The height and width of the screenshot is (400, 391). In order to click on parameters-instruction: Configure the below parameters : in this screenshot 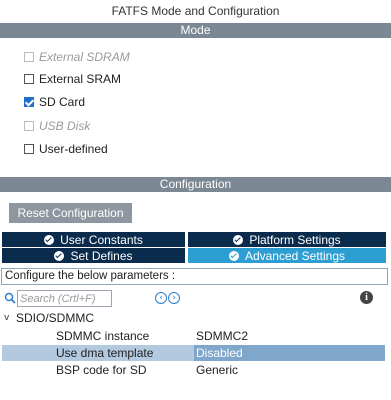, I will do `click(194, 276)`.